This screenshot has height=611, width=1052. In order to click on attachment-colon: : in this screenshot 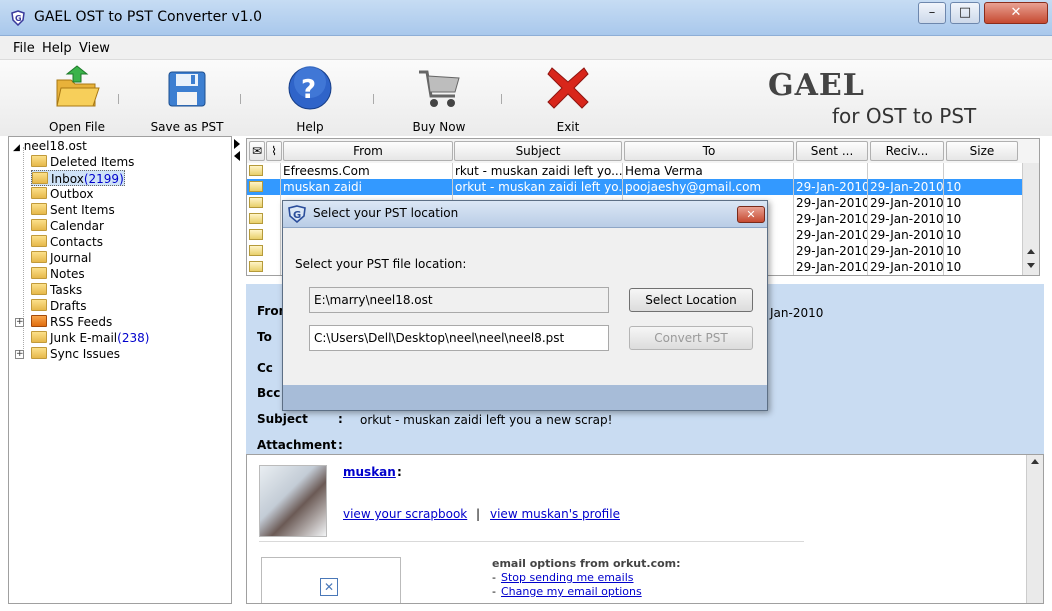, I will do `click(340, 445)`.